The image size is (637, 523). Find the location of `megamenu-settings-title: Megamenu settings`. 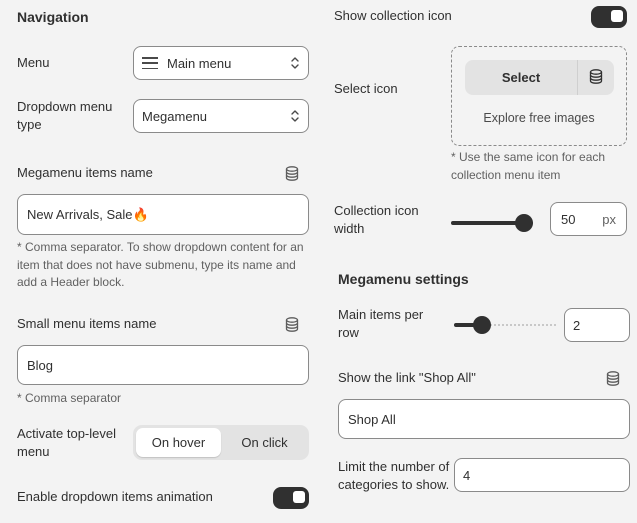

megamenu-settings-title: Megamenu settings is located at coordinates (403, 279).